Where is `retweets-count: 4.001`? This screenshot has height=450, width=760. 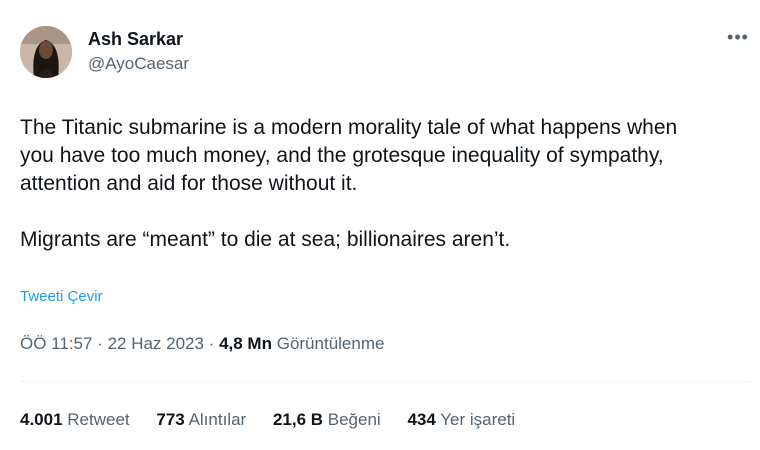 retweets-count: 4.001 is located at coordinates (41, 419).